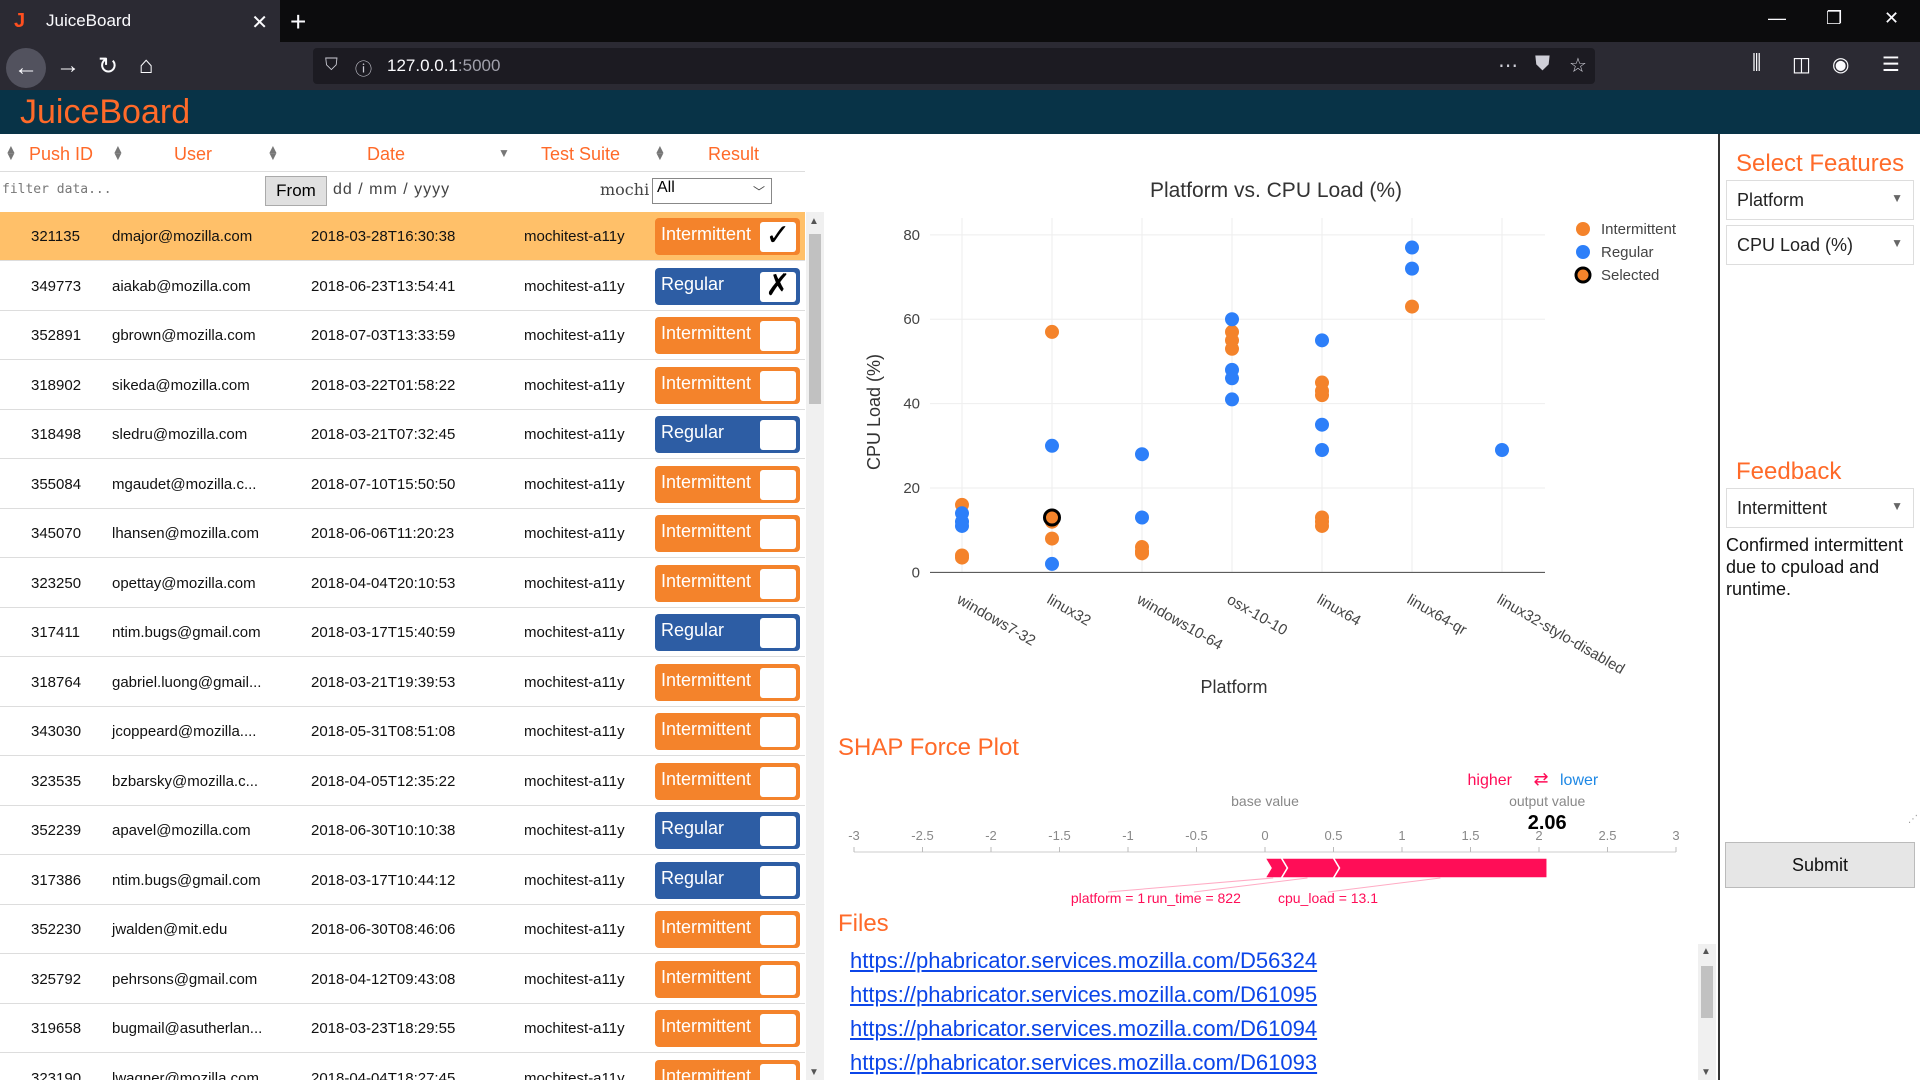 The image size is (1920, 1080). Describe the element at coordinates (1578, 65) in the screenshot. I see `bookmark-star-icon: ☆` at that location.